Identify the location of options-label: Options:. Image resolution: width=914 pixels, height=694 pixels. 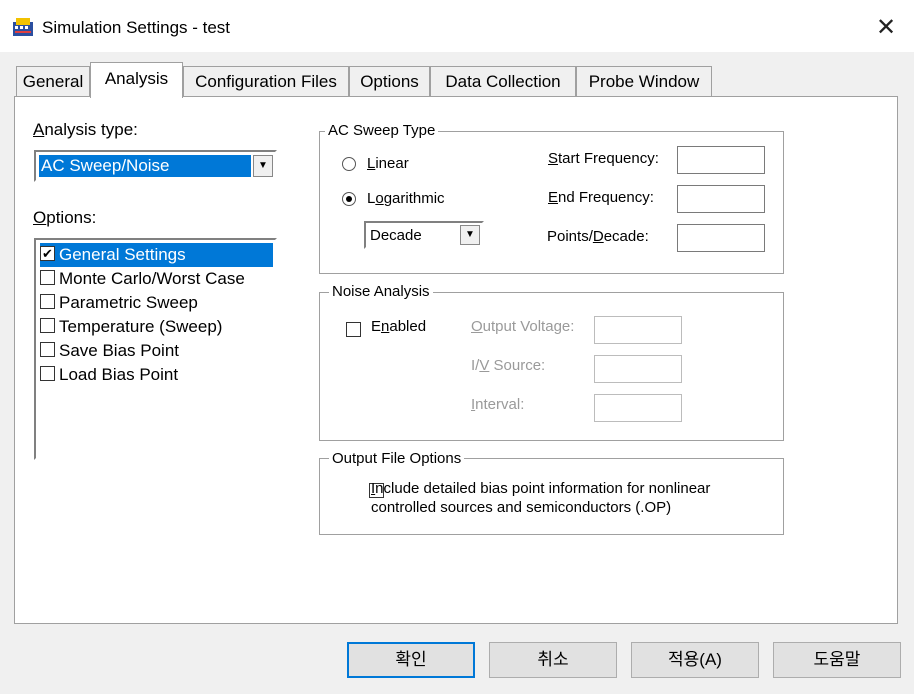
(65, 217).